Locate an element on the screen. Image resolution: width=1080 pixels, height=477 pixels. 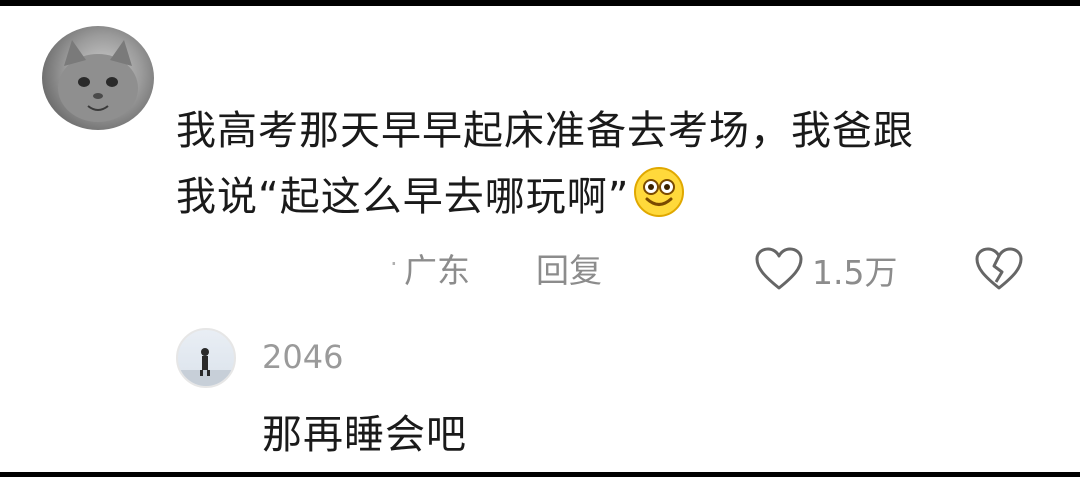
reply-username: 2046 is located at coordinates (302, 357).